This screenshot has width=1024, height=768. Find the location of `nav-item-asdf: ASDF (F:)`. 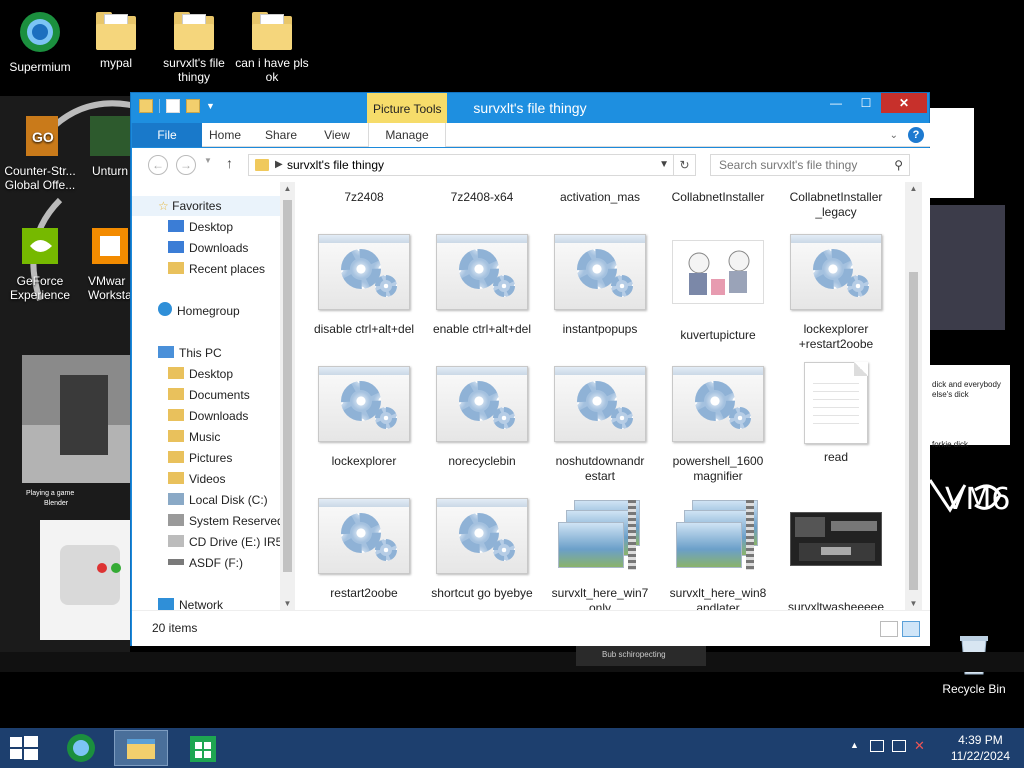

nav-item-asdf: ASDF (F:) is located at coordinates (205, 563).